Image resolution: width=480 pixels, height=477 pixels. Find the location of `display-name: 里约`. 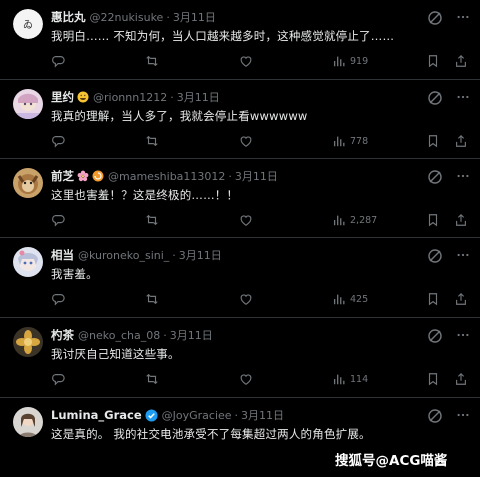

display-name: 里约 is located at coordinates (62, 97).